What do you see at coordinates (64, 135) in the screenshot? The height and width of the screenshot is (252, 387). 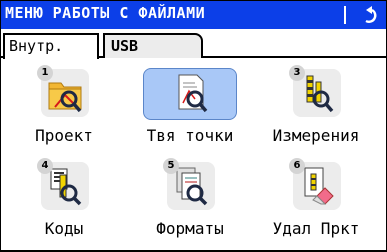 I see `menu-item-label: Проект` at bounding box center [64, 135].